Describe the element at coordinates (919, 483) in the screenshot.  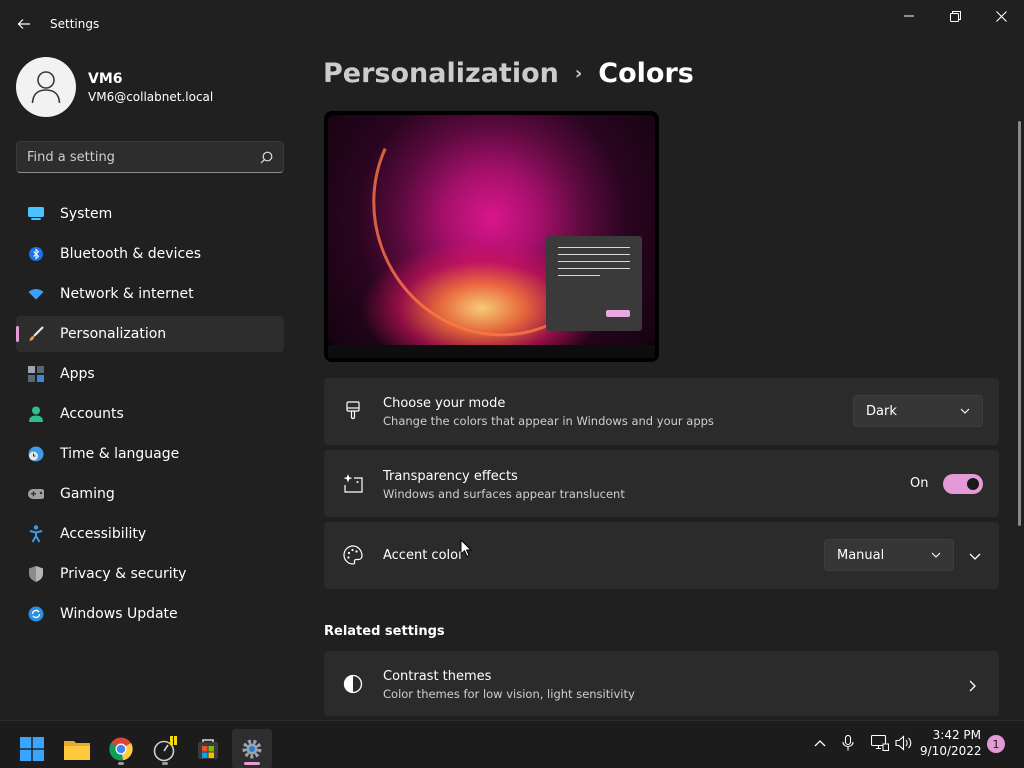
I see `transparency-state-label: On` at that location.